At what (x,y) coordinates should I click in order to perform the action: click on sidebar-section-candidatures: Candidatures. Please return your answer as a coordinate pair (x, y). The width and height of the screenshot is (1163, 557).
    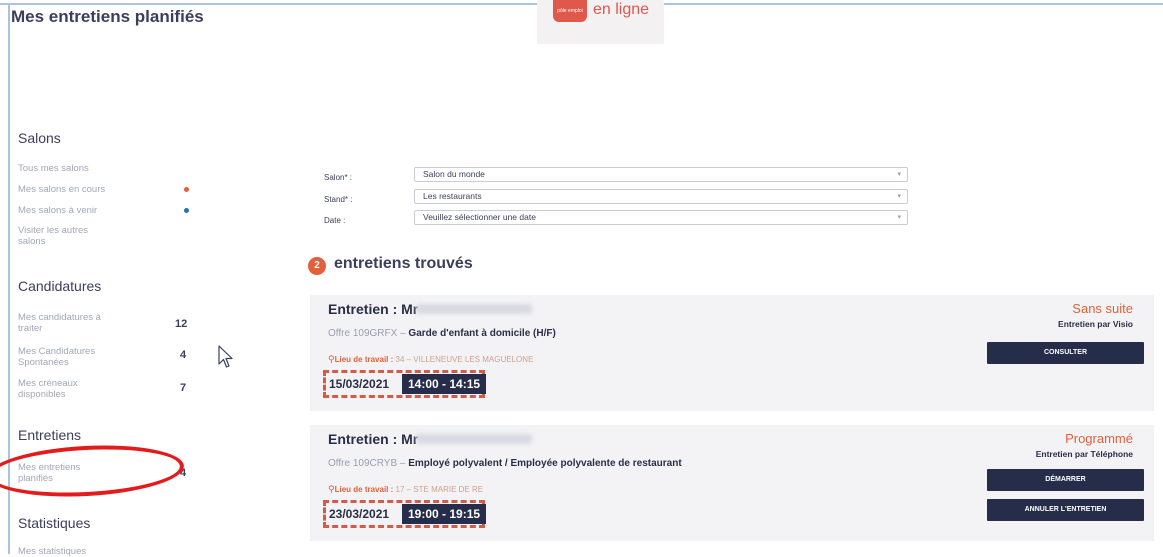
    Looking at the image, I should click on (60, 286).